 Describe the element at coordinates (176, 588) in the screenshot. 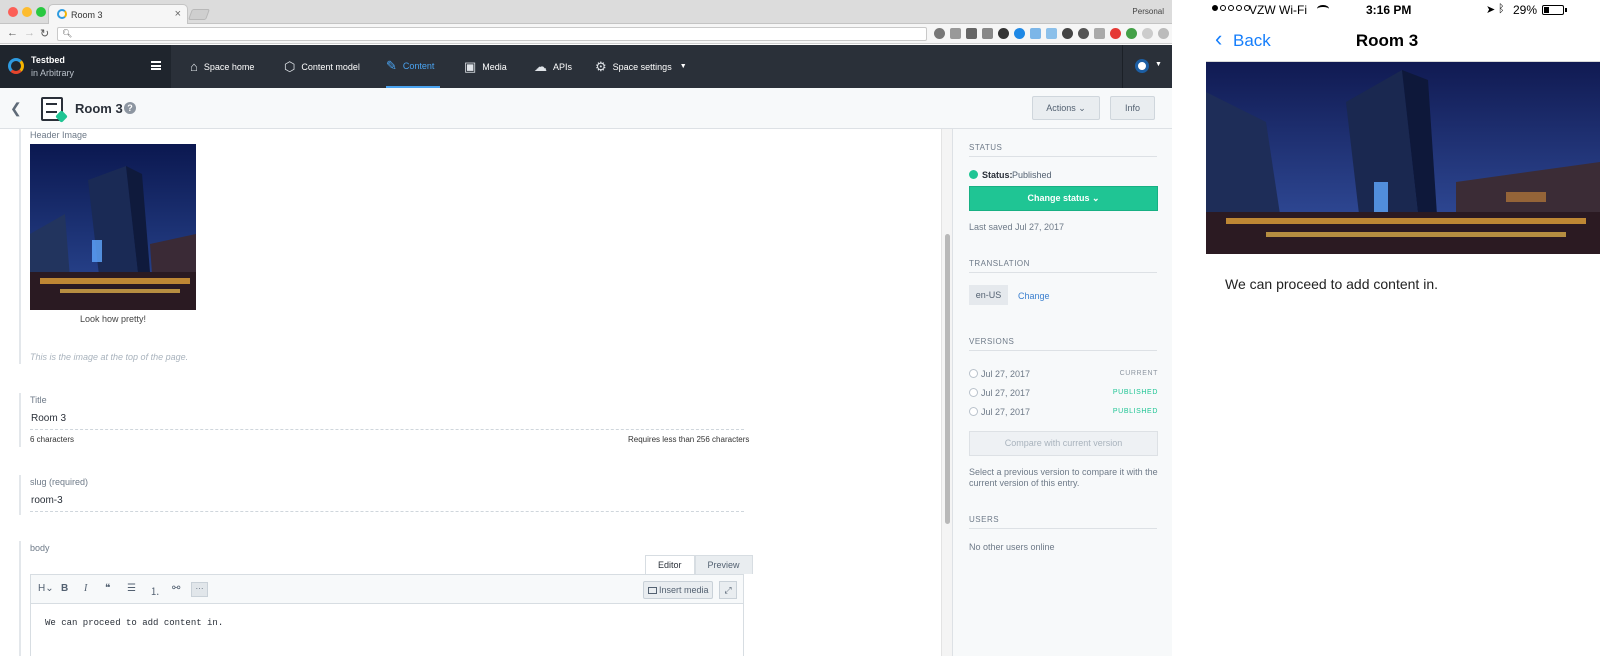

I see `link-button: ⚯` at that location.